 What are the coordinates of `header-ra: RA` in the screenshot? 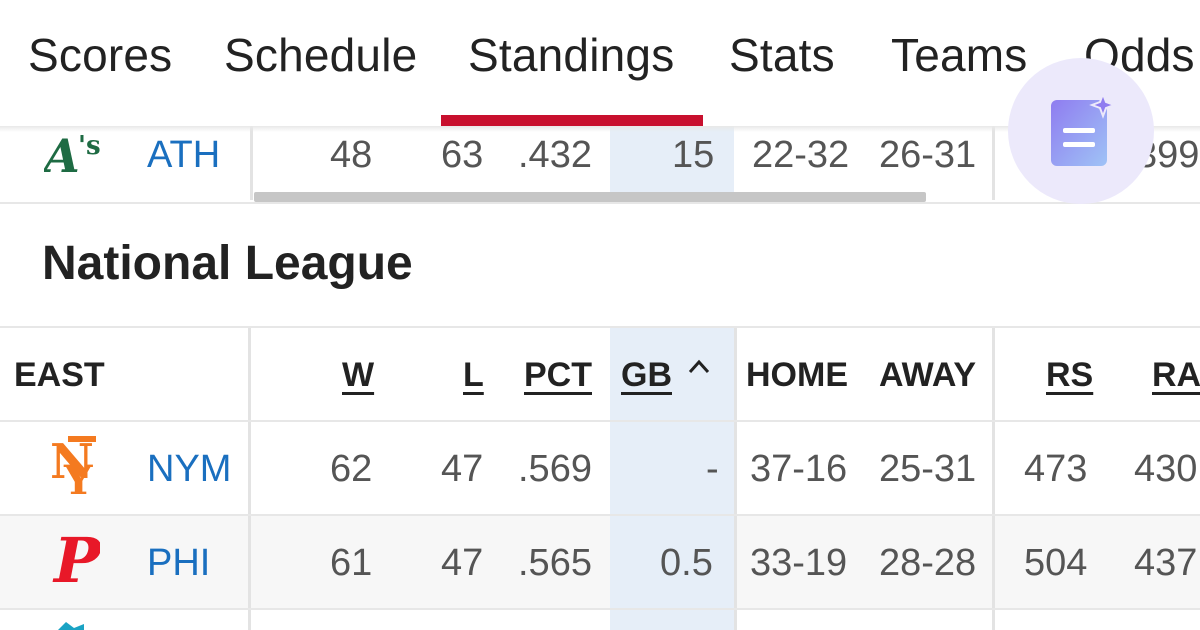 It's located at (1176, 375).